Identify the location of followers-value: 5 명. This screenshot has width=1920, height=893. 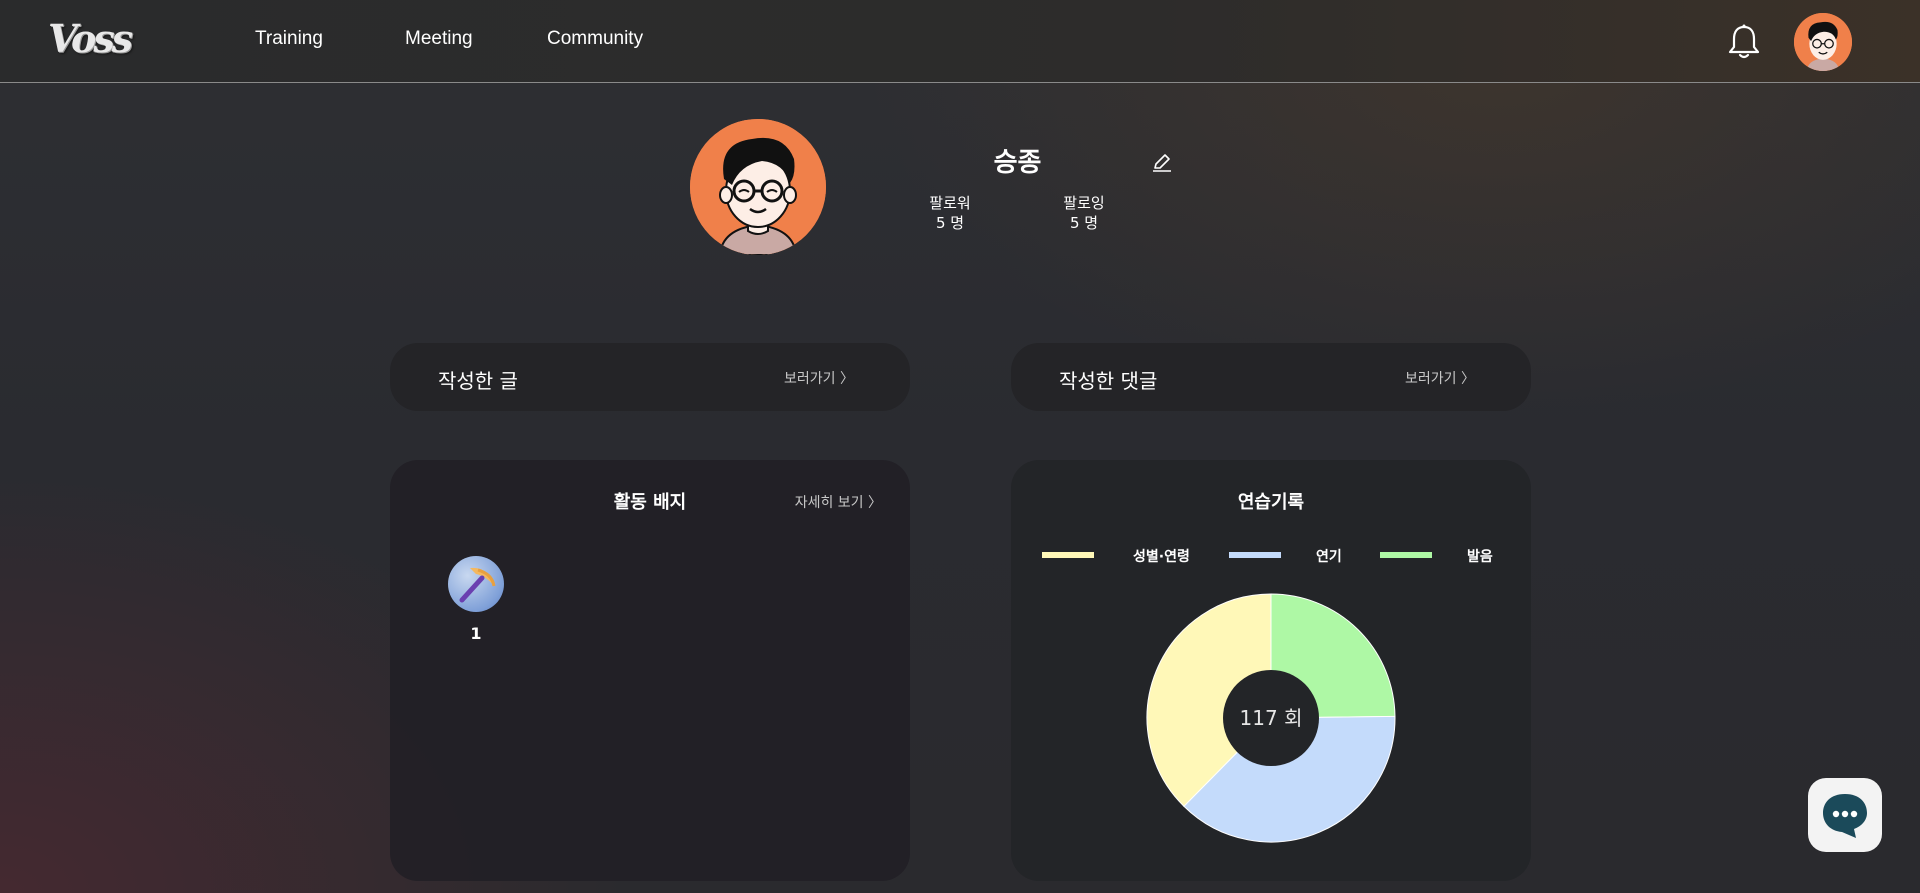
(950, 223).